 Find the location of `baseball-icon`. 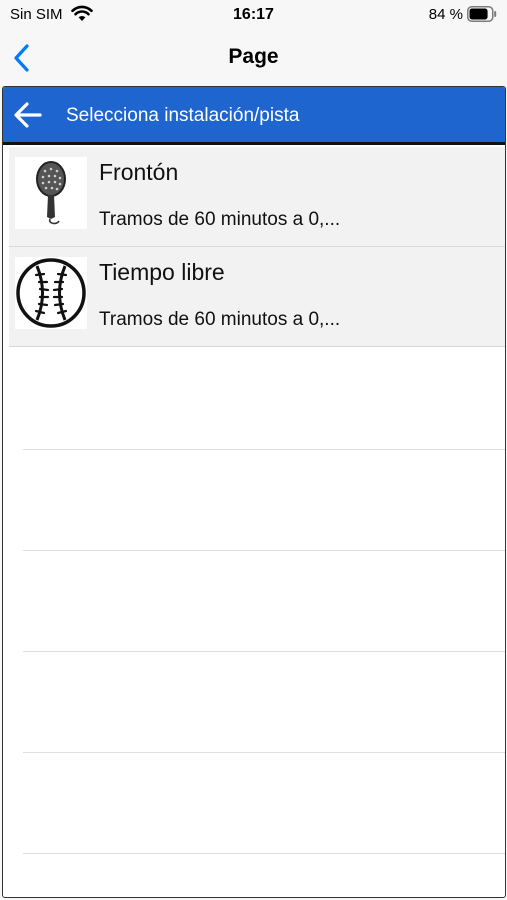

baseball-icon is located at coordinates (51, 293).